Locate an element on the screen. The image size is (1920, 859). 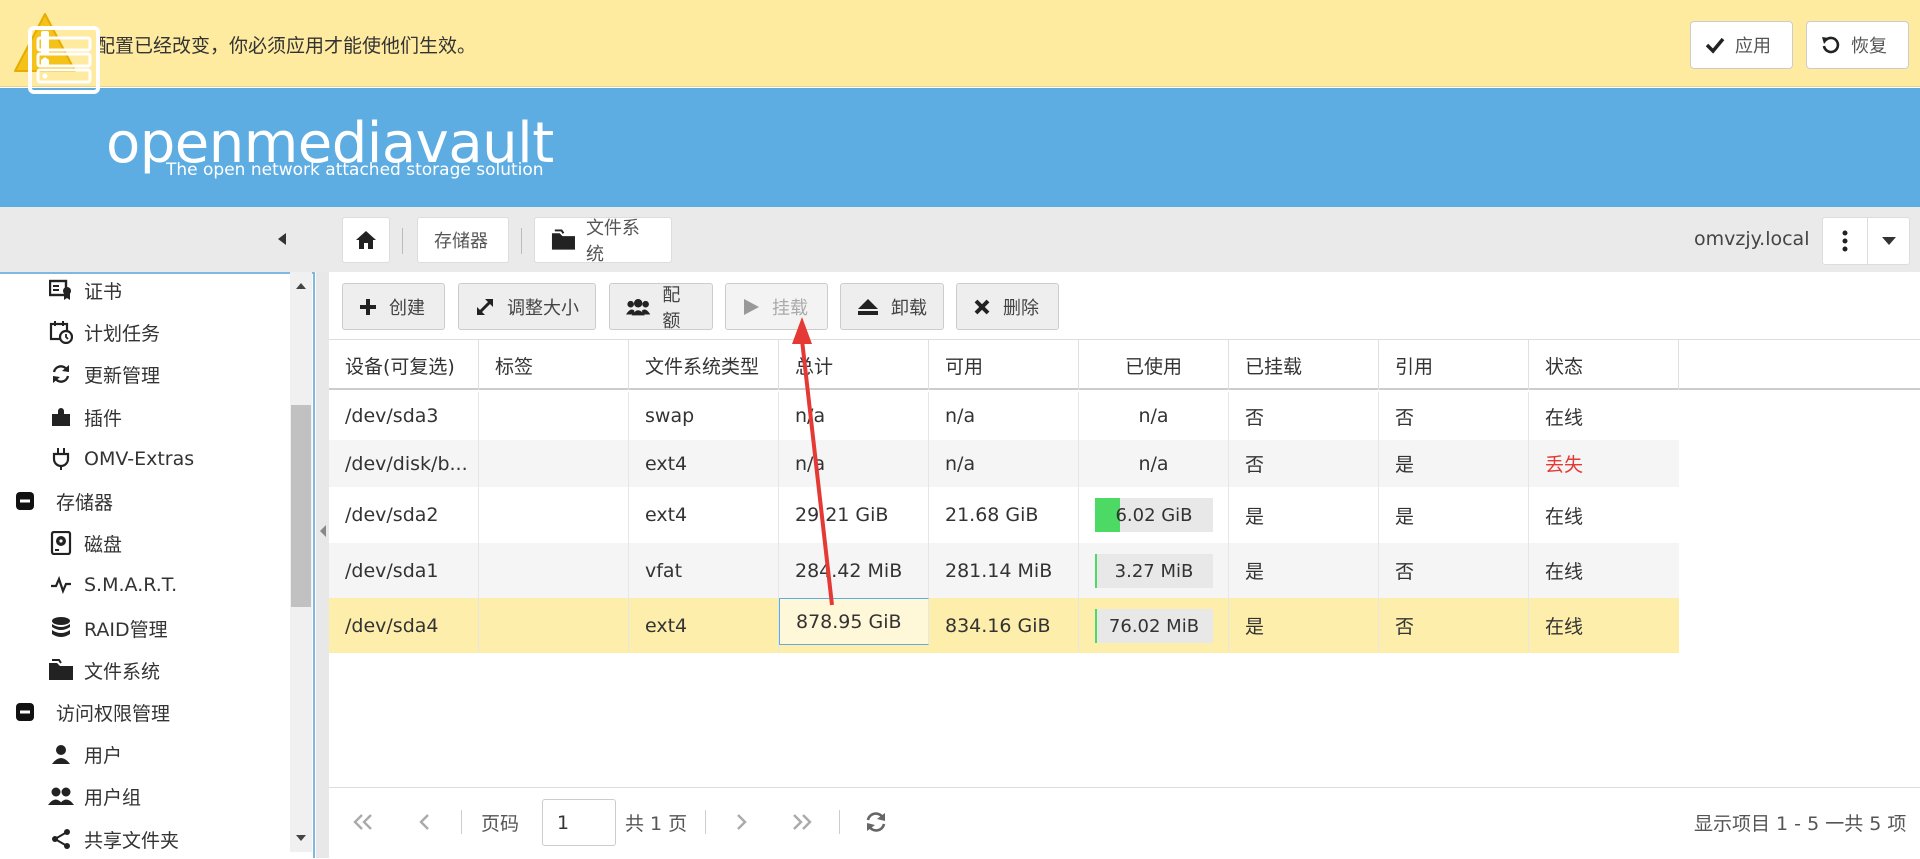
sidebar-splitter is located at coordinates (322, 565).